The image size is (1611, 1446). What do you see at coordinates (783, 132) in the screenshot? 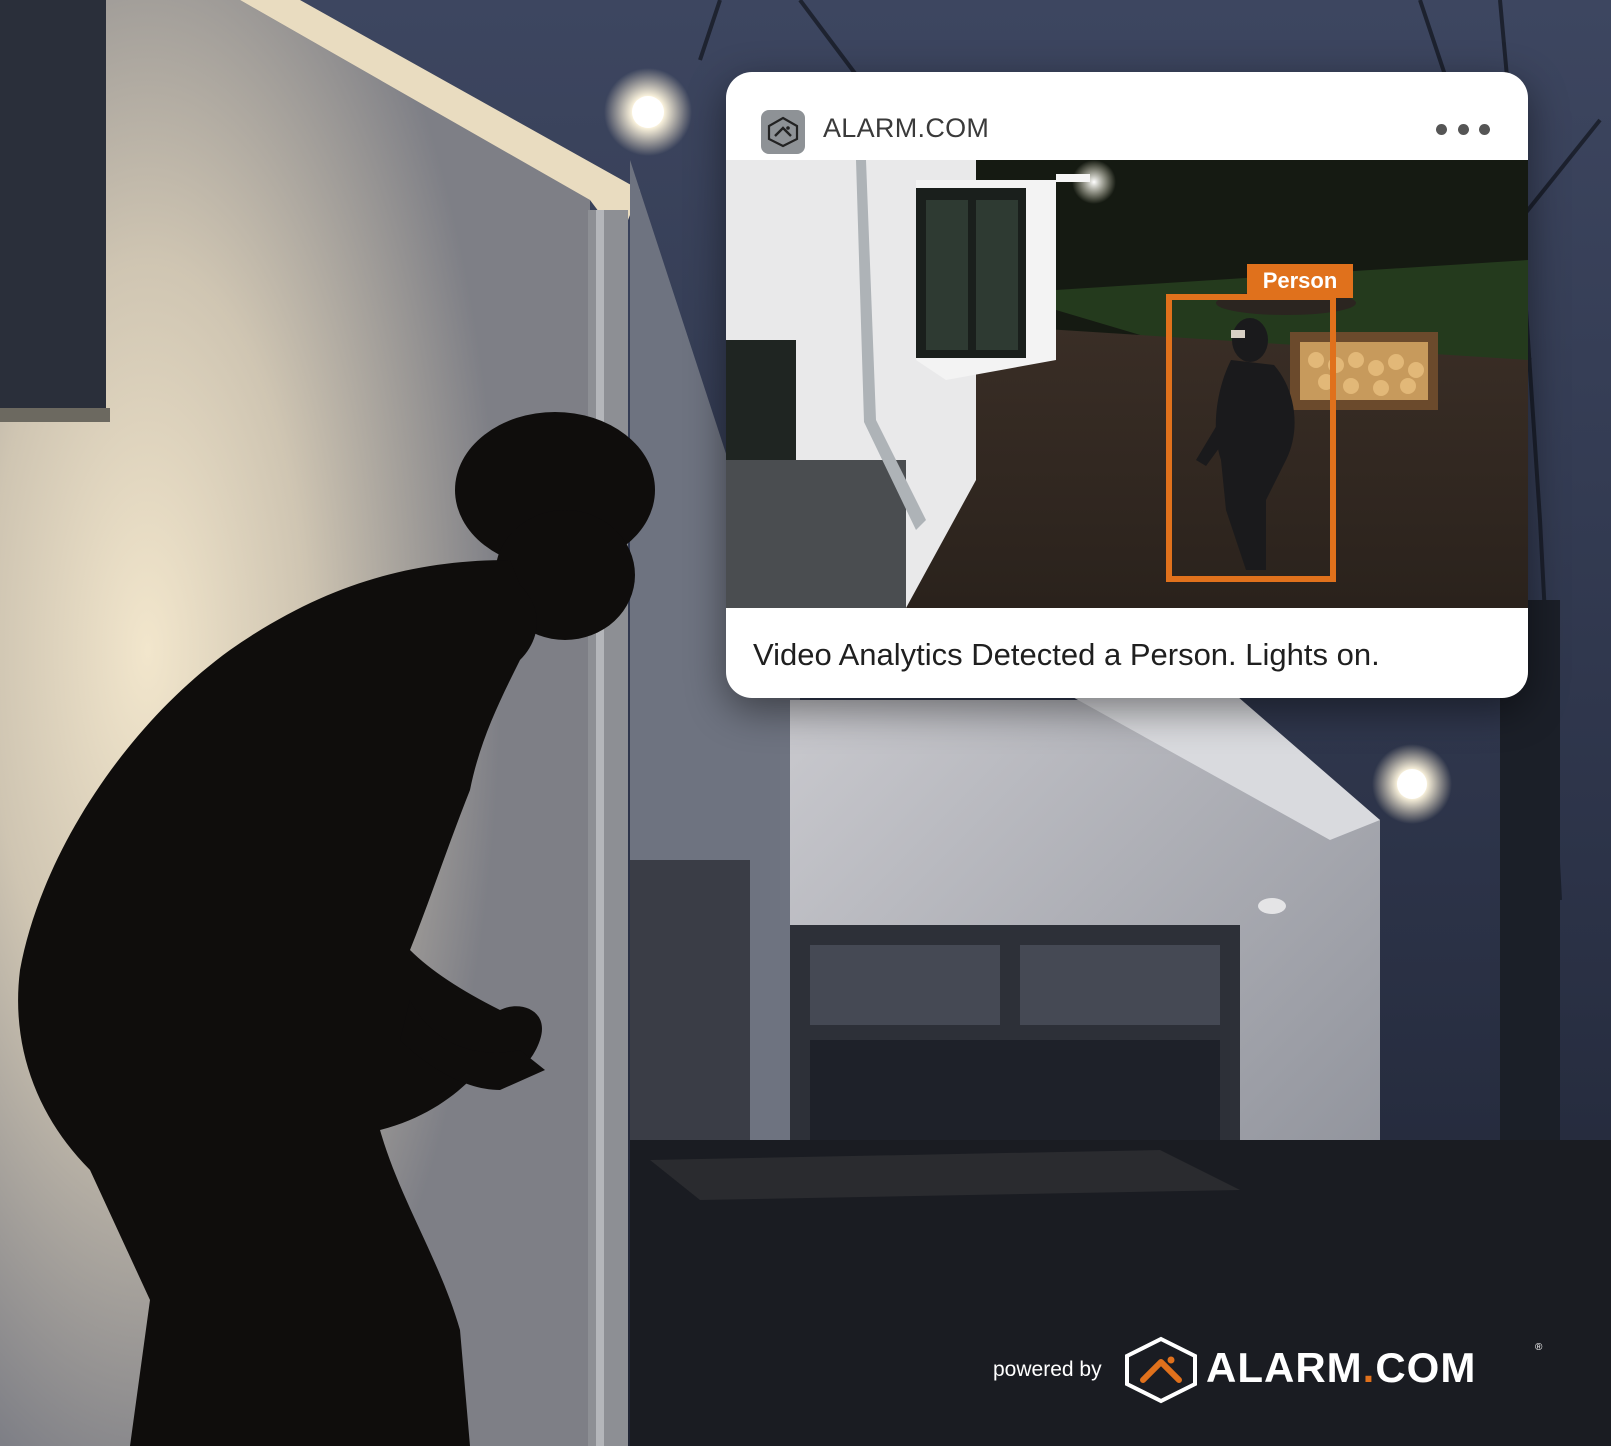
I see `alarm-com-house-icon` at bounding box center [783, 132].